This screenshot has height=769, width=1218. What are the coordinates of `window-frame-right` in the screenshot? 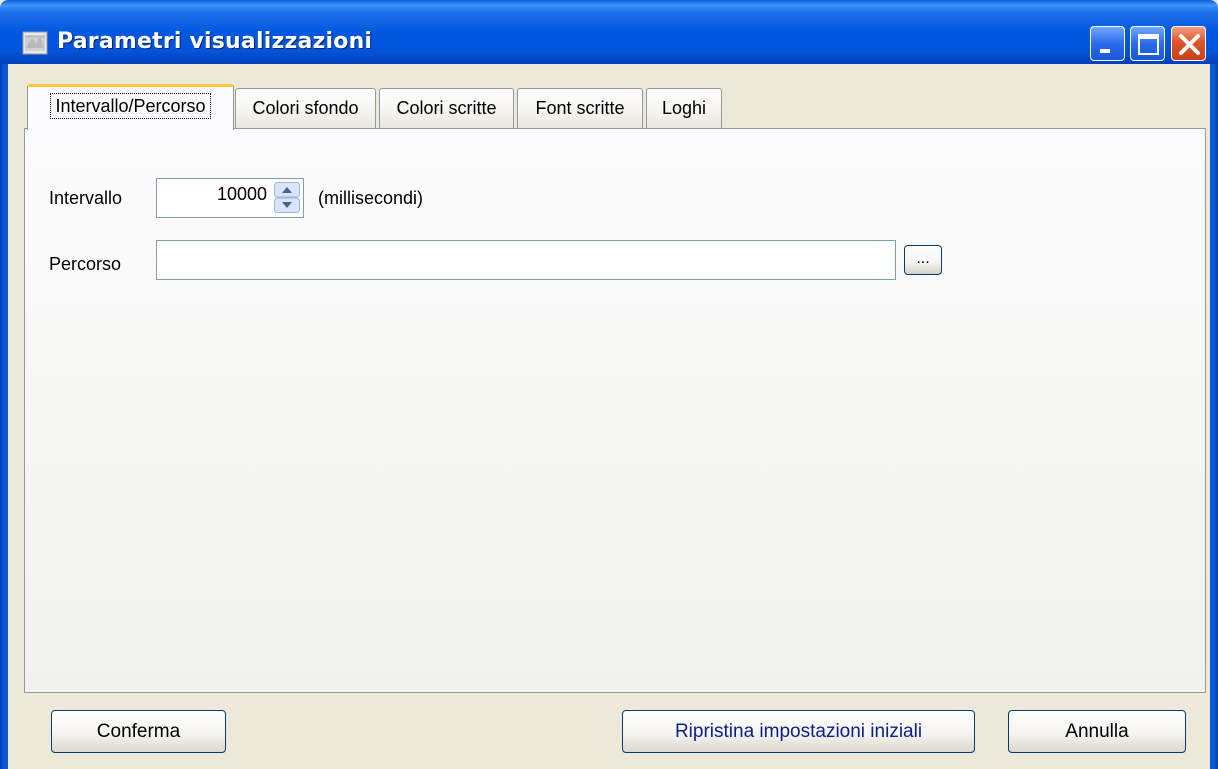 It's located at (1214, 416).